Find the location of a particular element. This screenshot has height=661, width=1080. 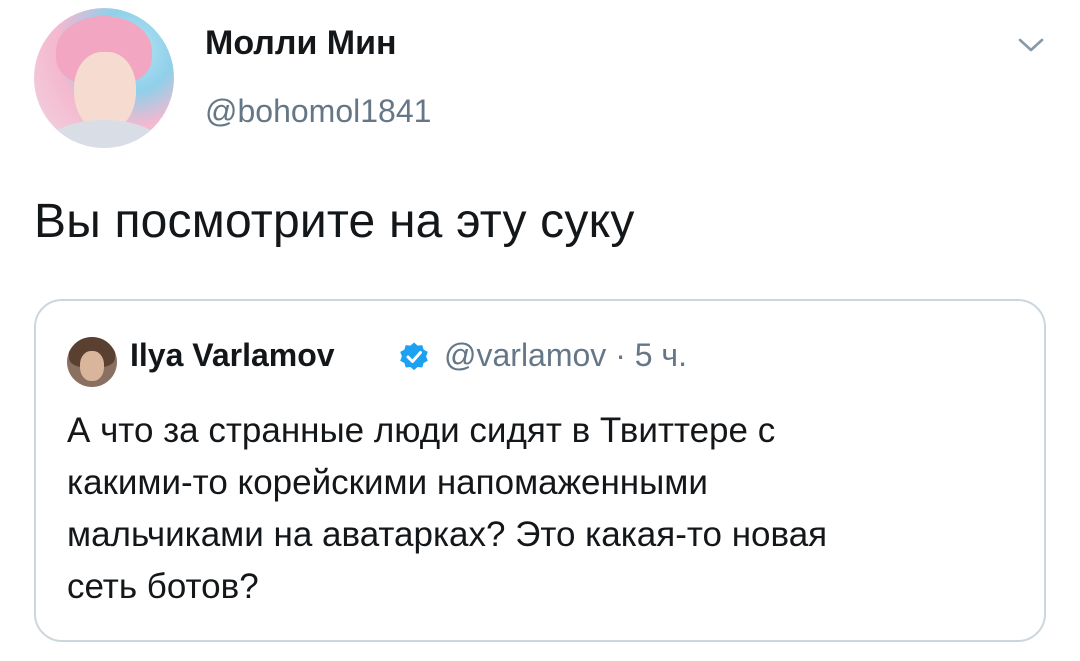

chevron-down-icon is located at coordinates (1031, 45).